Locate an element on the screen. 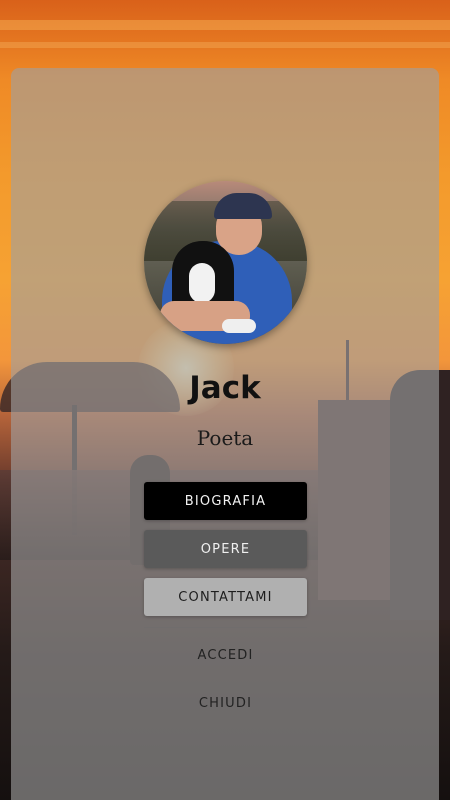 Image resolution: width=450 pixels, height=800 pixels. divider is located at coordinates (225, 627).